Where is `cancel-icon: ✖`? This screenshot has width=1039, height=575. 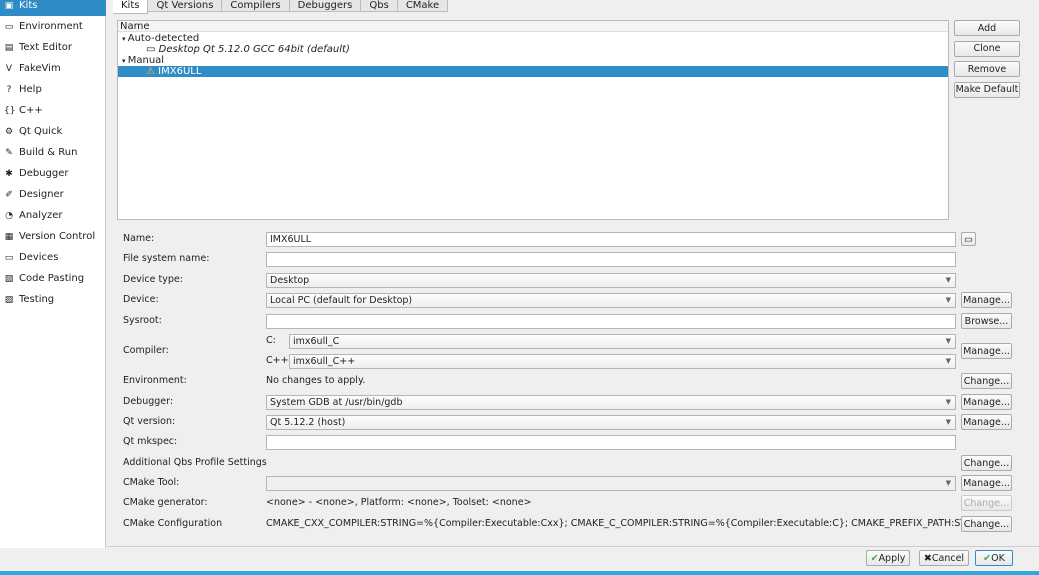 cancel-icon: ✖ is located at coordinates (927, 558).